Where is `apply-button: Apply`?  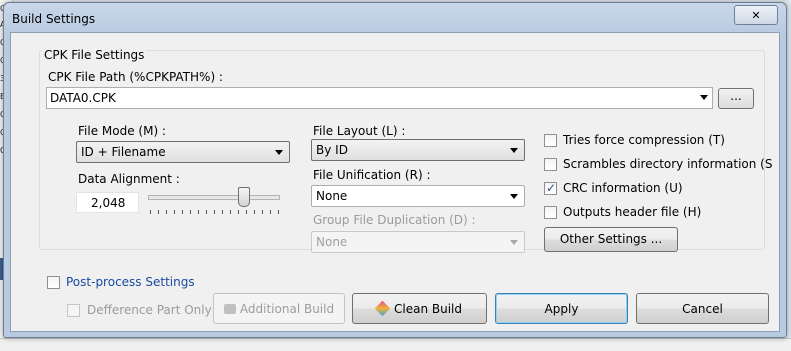 apply-button: Apply is located at coordinates (561, 308).